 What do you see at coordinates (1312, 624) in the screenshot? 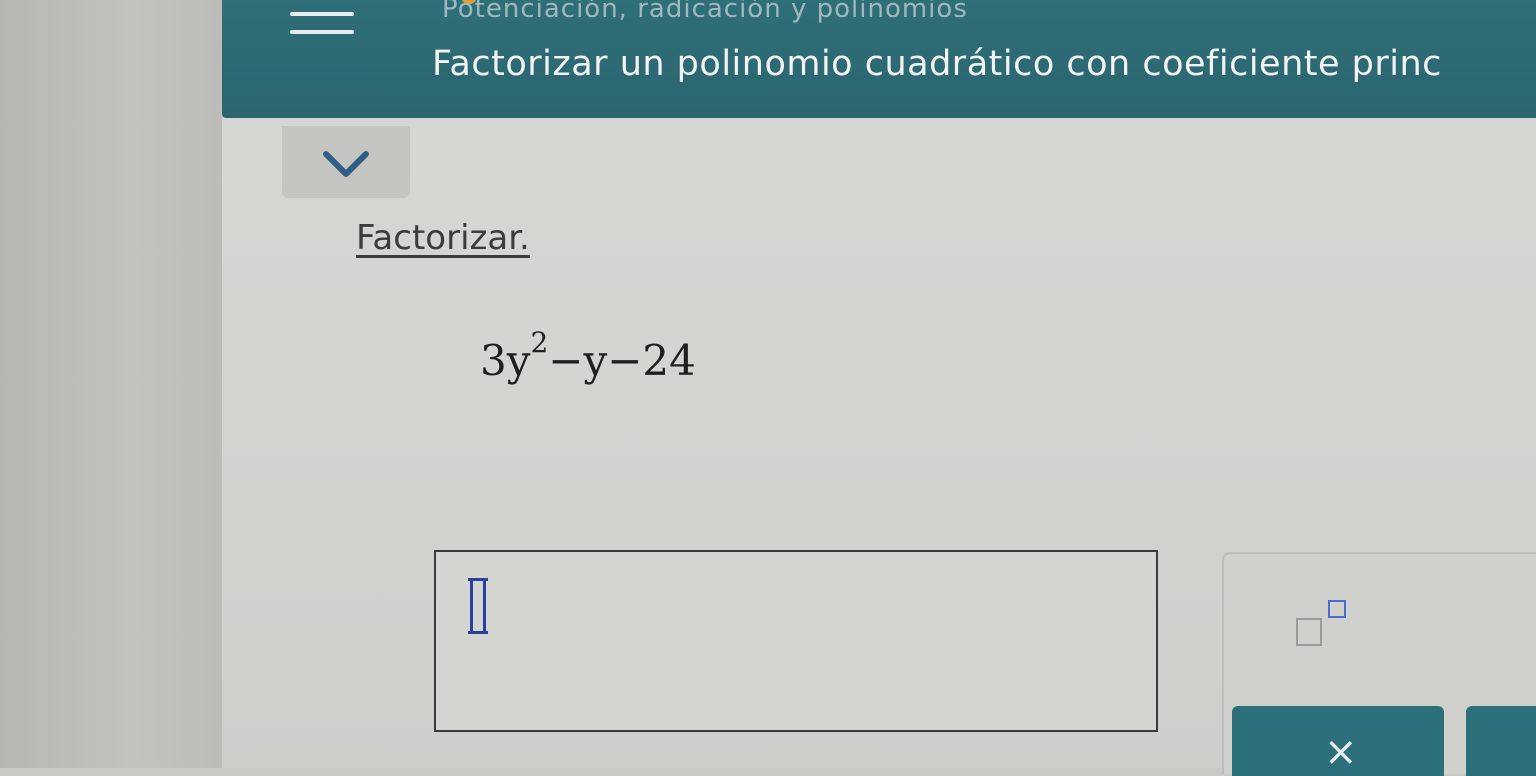
I see `exponent-template-icon` at bounding box center [1312, 624].